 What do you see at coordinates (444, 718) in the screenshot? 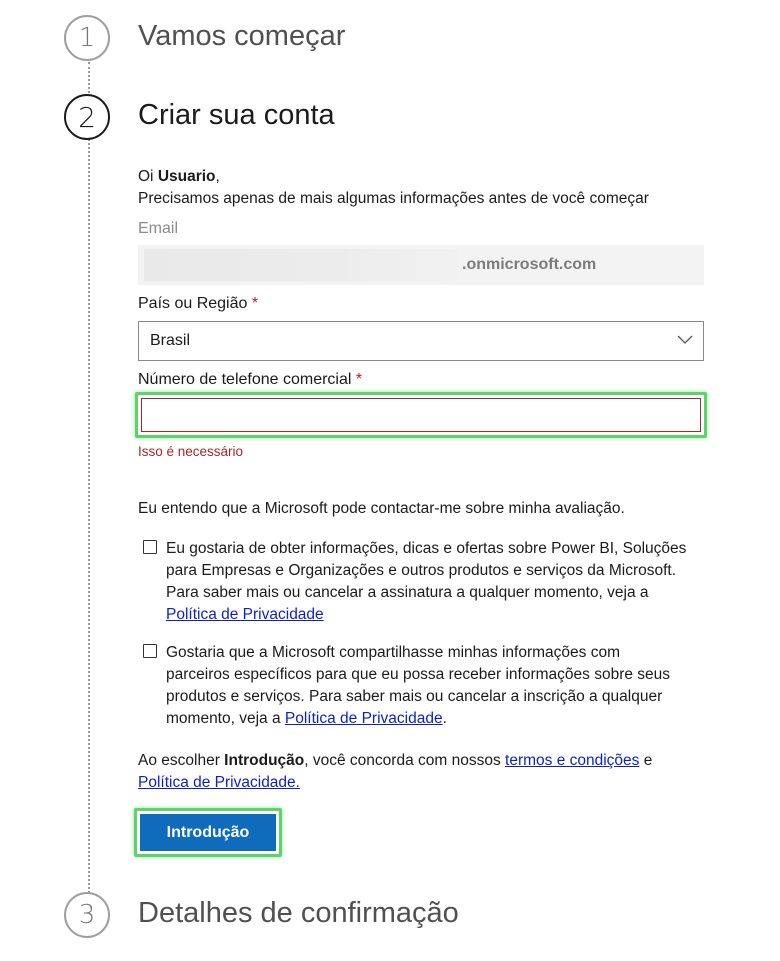
I see `checkbox-2-last-suffix: .` at bounding box center [444, 718].